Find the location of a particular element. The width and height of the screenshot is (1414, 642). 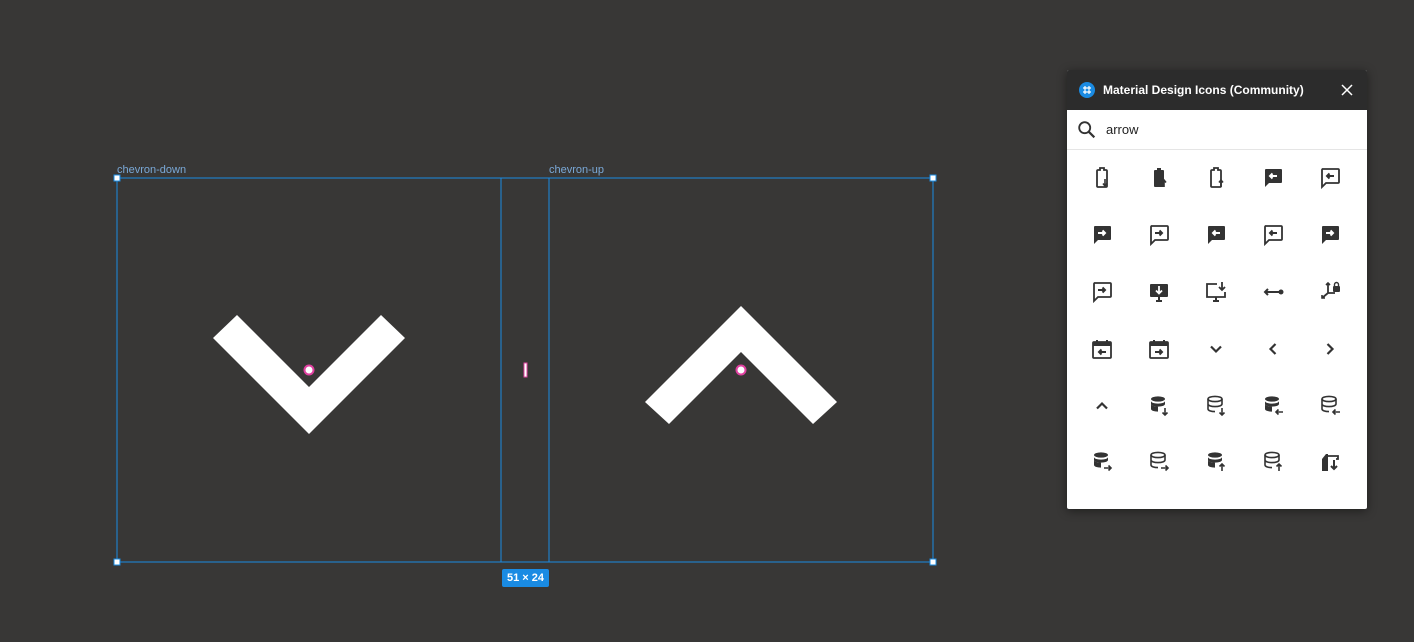

arrow-left-right-bold-icon is located at coordinates (1273, 292).